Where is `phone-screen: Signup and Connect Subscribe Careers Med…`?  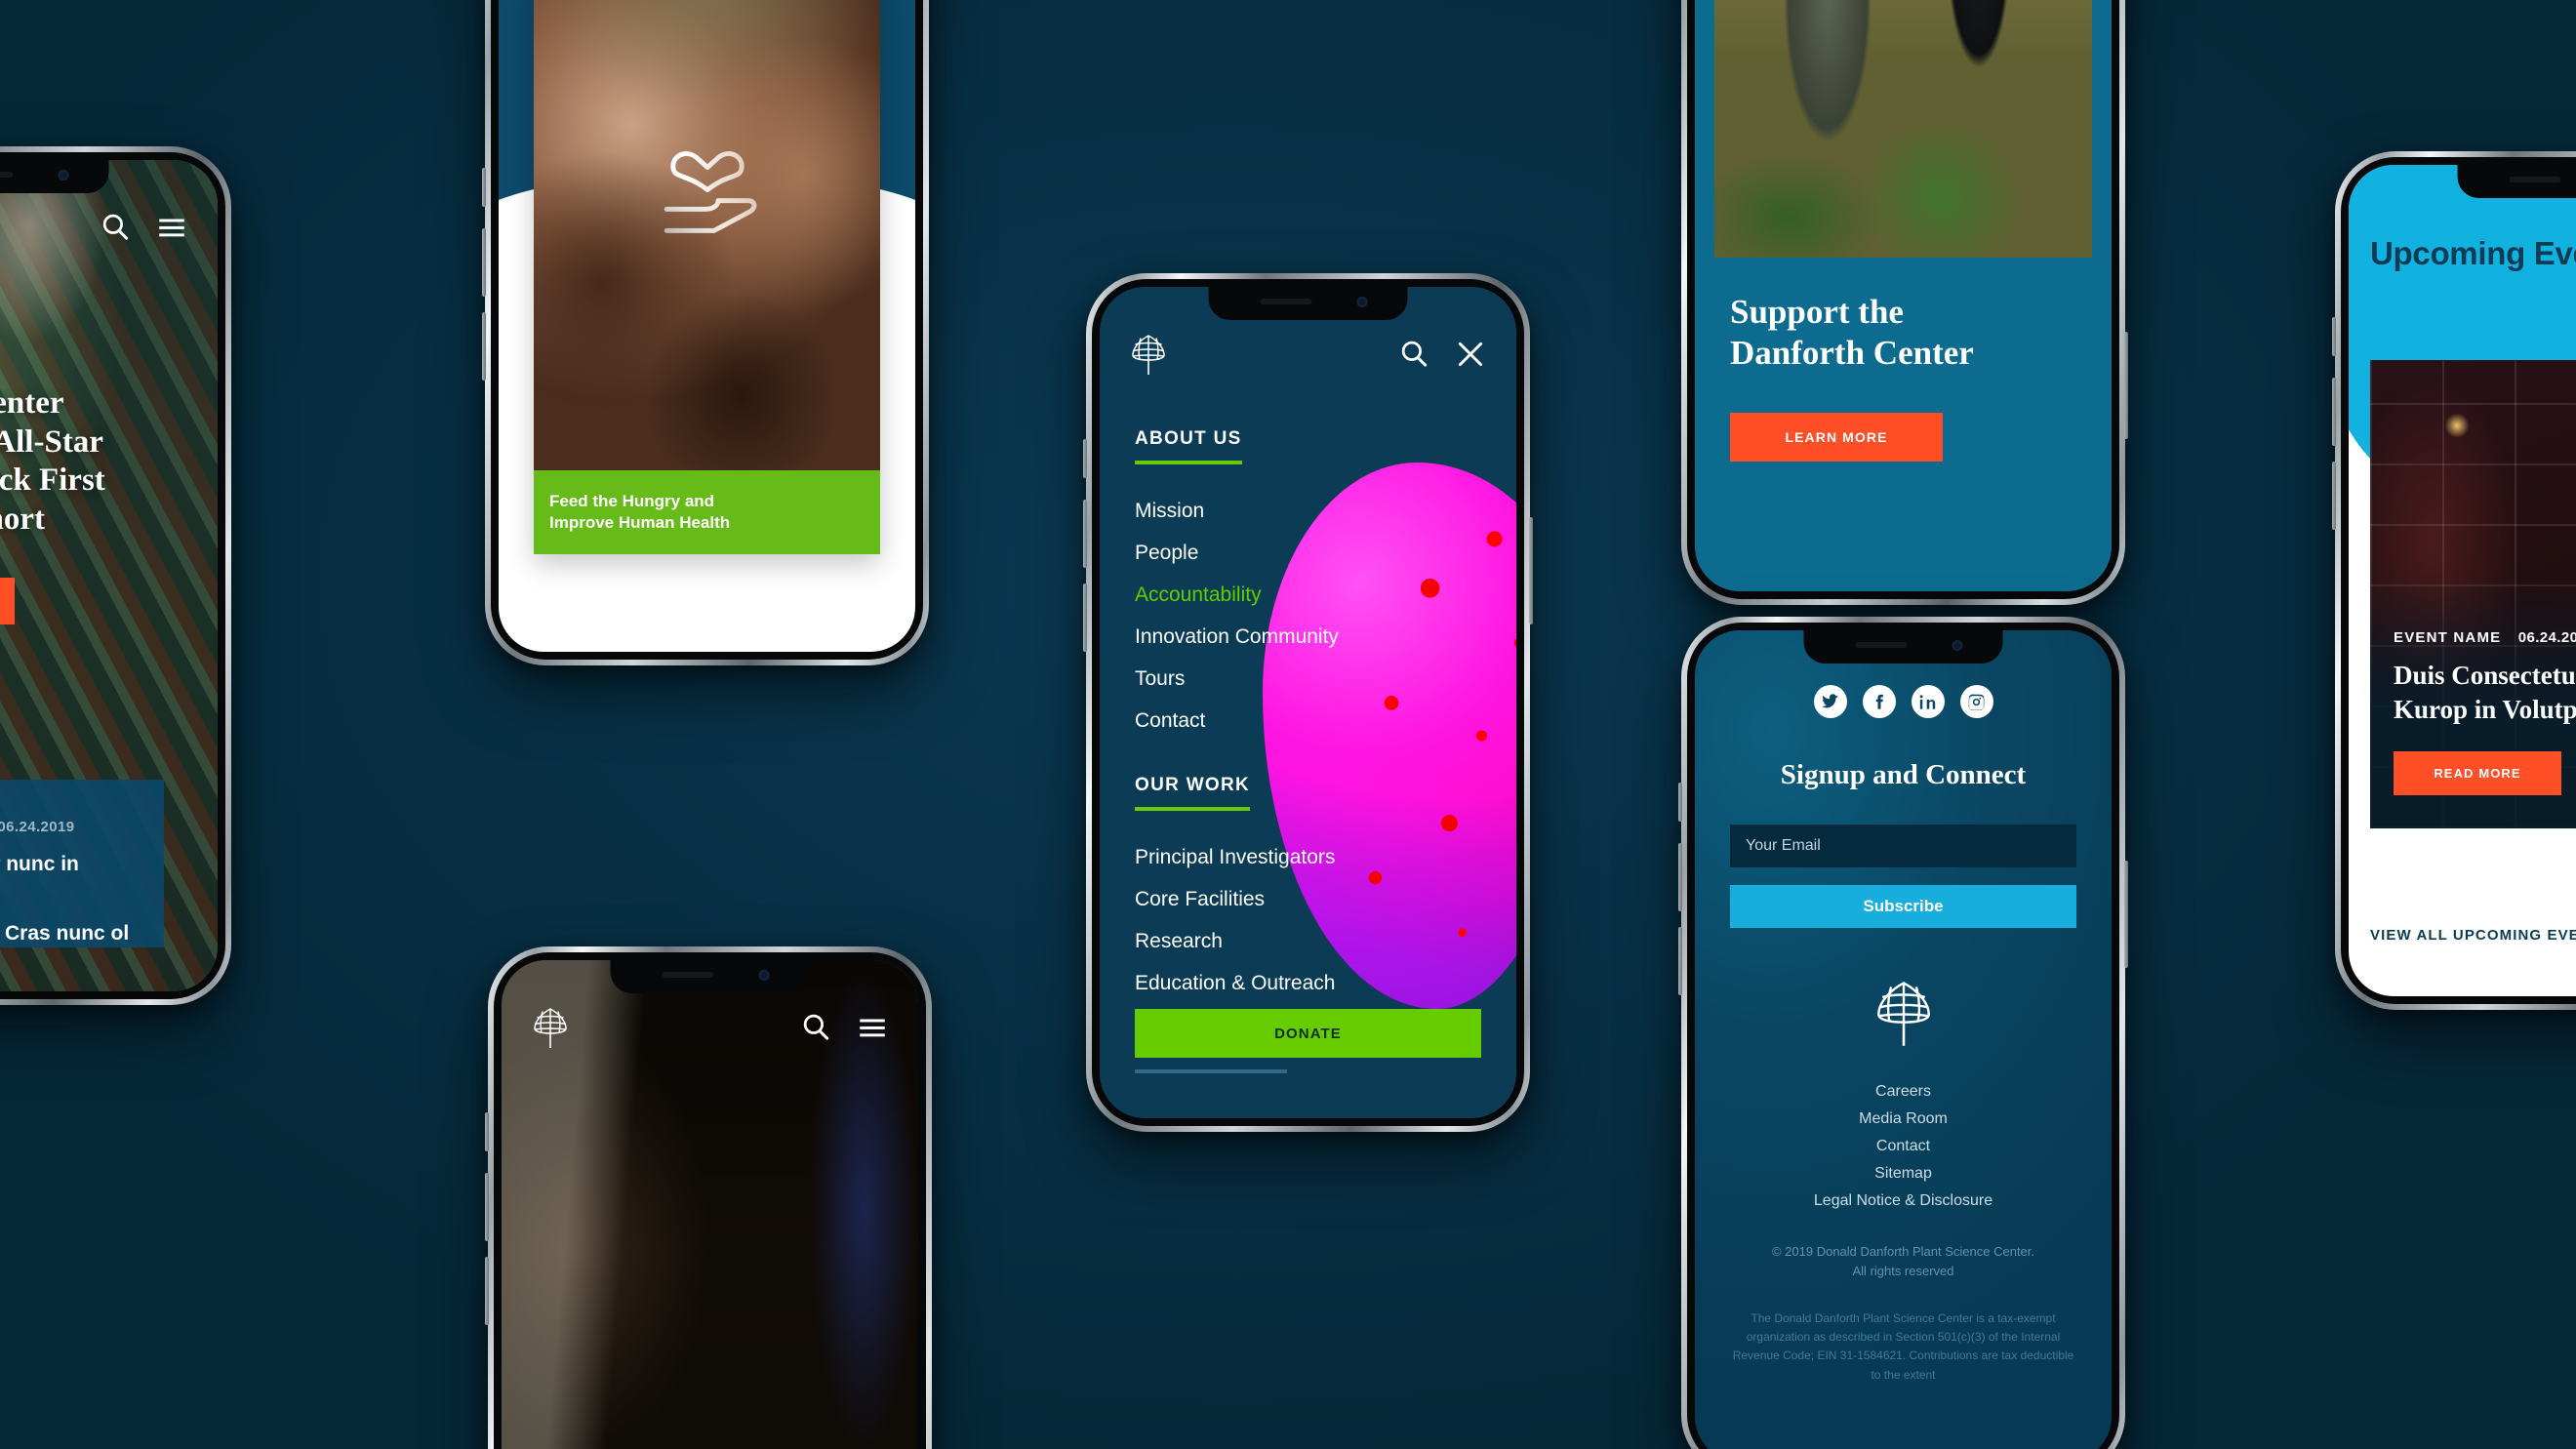
phone-screen: Signup and Connect Subscribe Careers Med… is located at coordinates (1903, 1039).